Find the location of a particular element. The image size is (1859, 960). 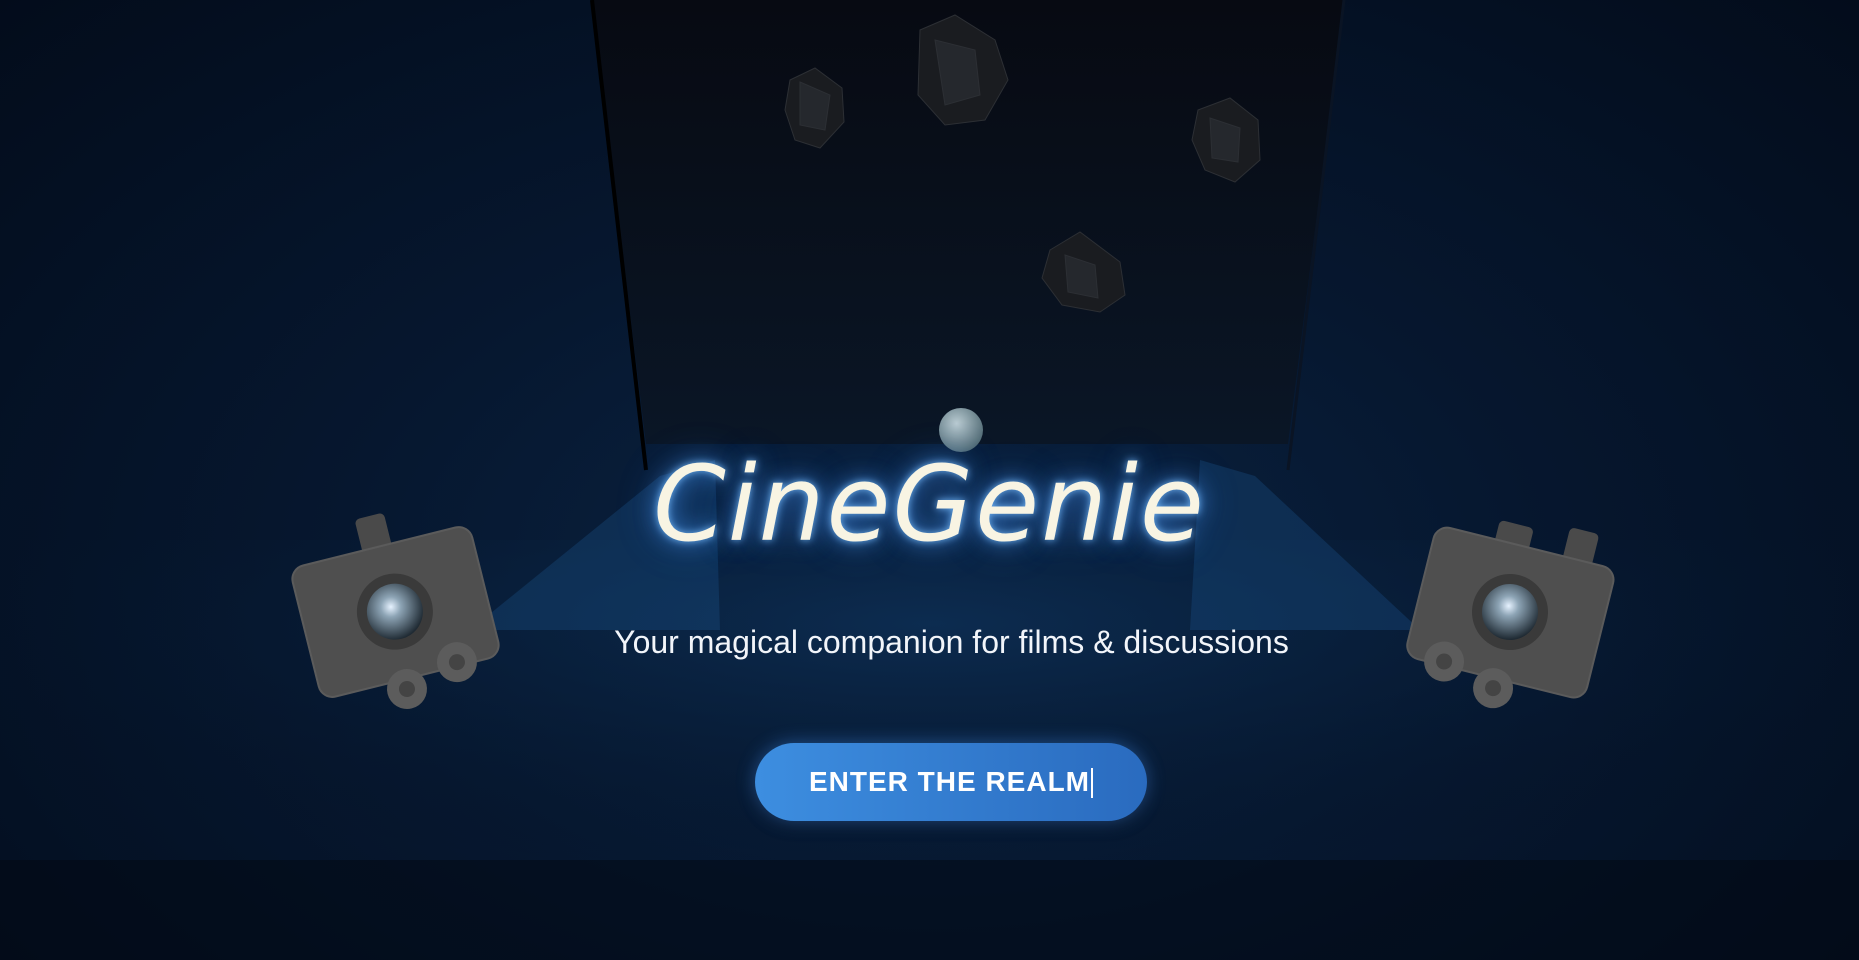

enter-realm-button-label: ENTER THE REALM is located at coordinates (949, 781).